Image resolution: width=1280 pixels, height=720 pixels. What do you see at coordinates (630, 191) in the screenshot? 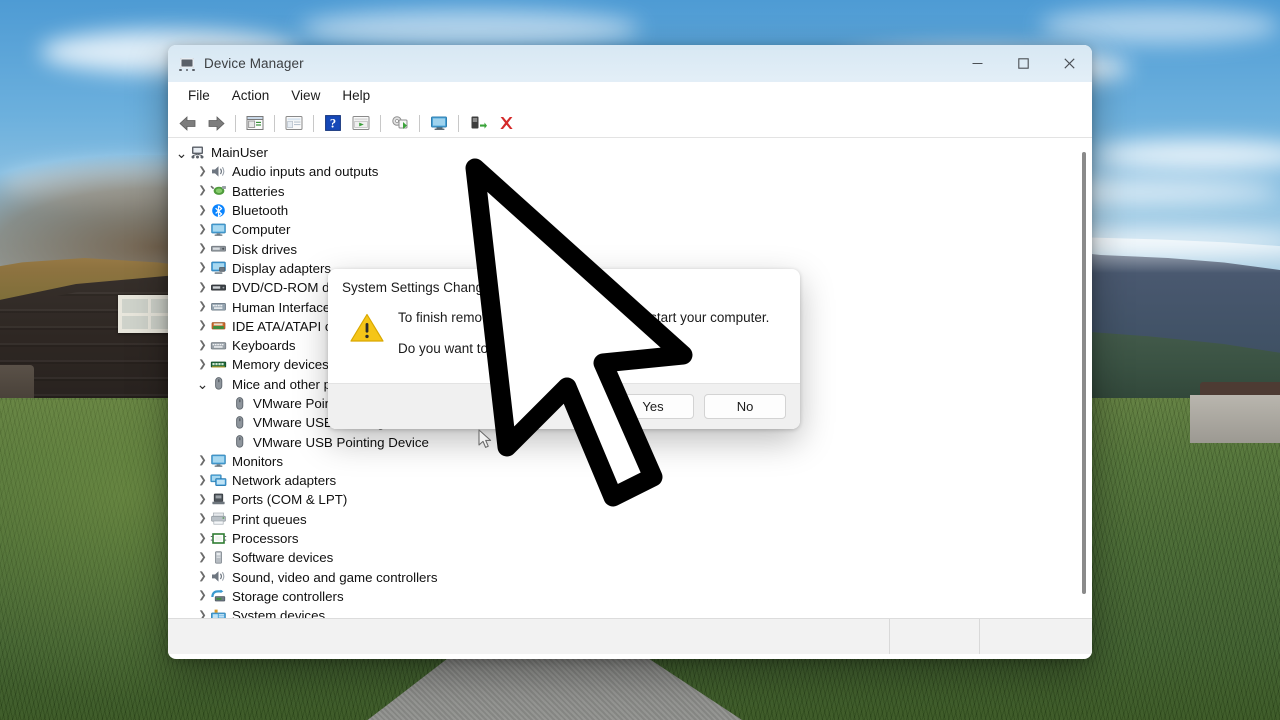
I see `tree-row: ❯ Batteries` at bounding box center [630, 191].